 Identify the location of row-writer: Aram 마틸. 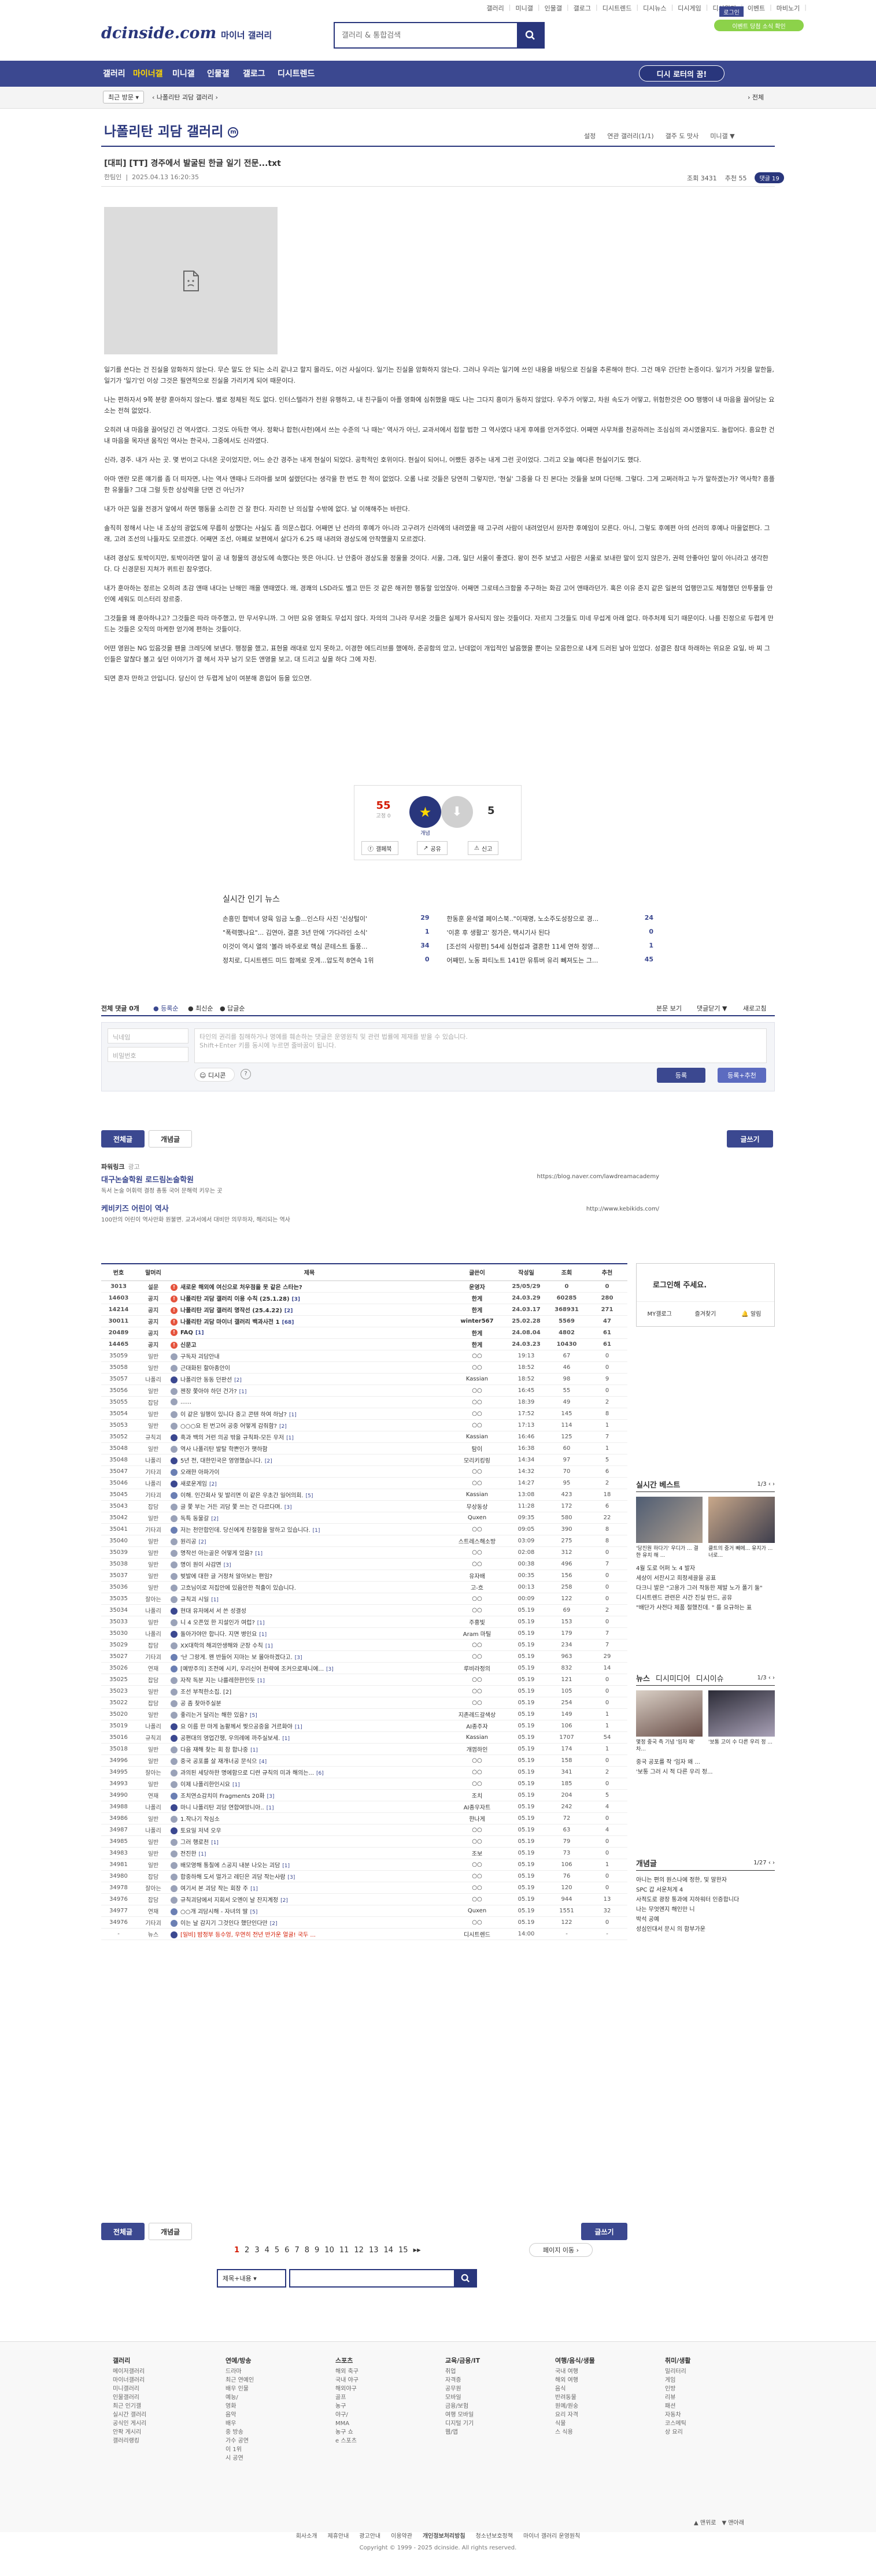
(477, 1633).